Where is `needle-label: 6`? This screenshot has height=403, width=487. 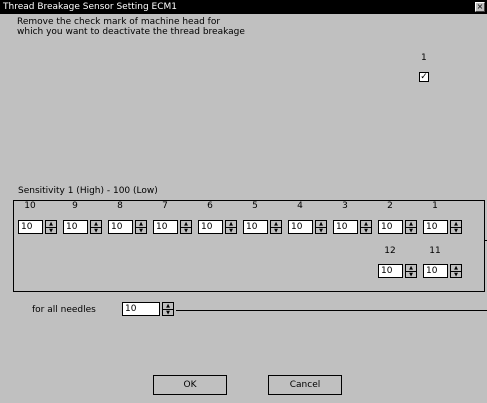 needle-label: 6 is located at coordinates (210, 206).